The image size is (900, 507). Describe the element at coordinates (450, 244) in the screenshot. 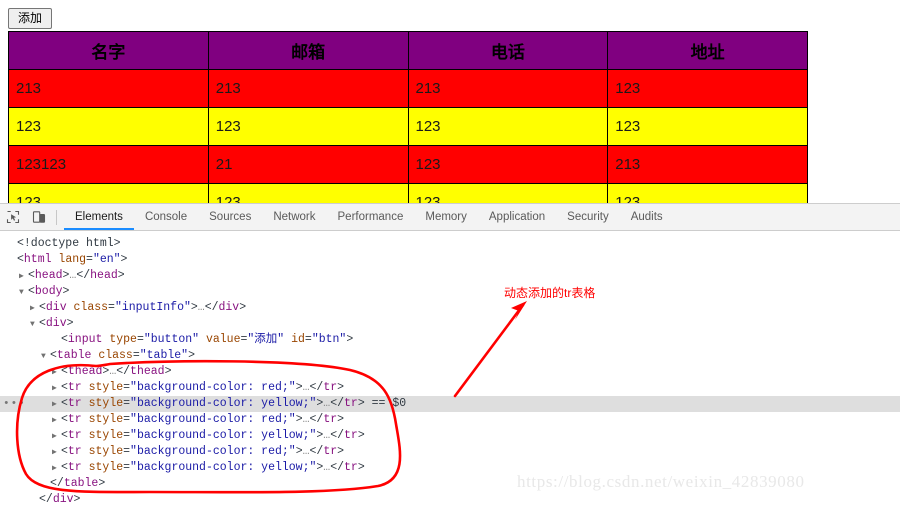

I see `dom-node-line: <!doctype html>` at that location.